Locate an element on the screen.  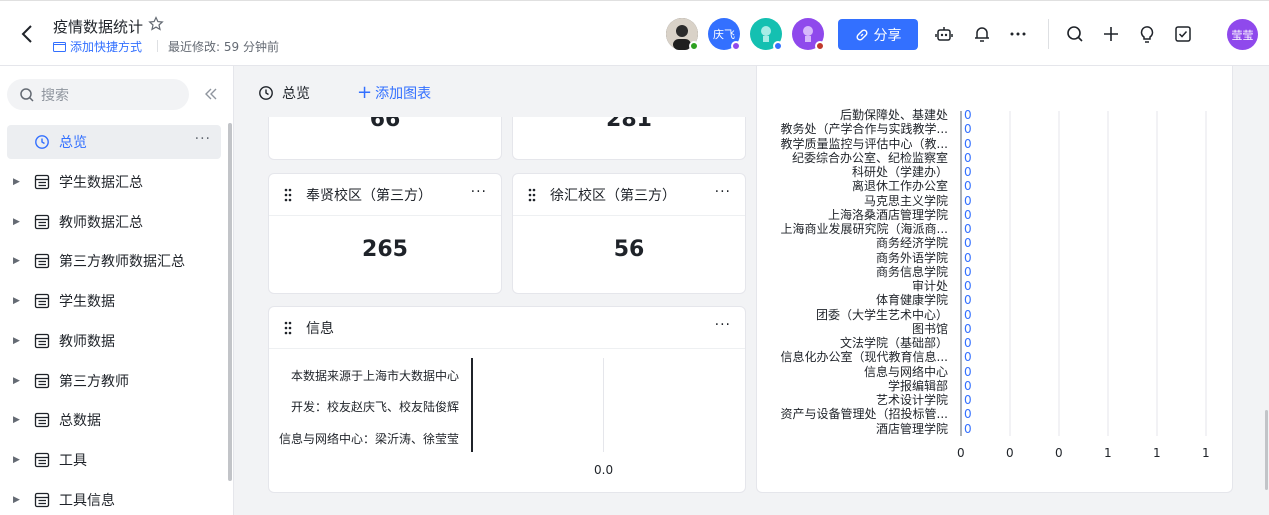
sidebar-item-teacher-data: ▶ 教师数据 is located at coordinates (114, 341).